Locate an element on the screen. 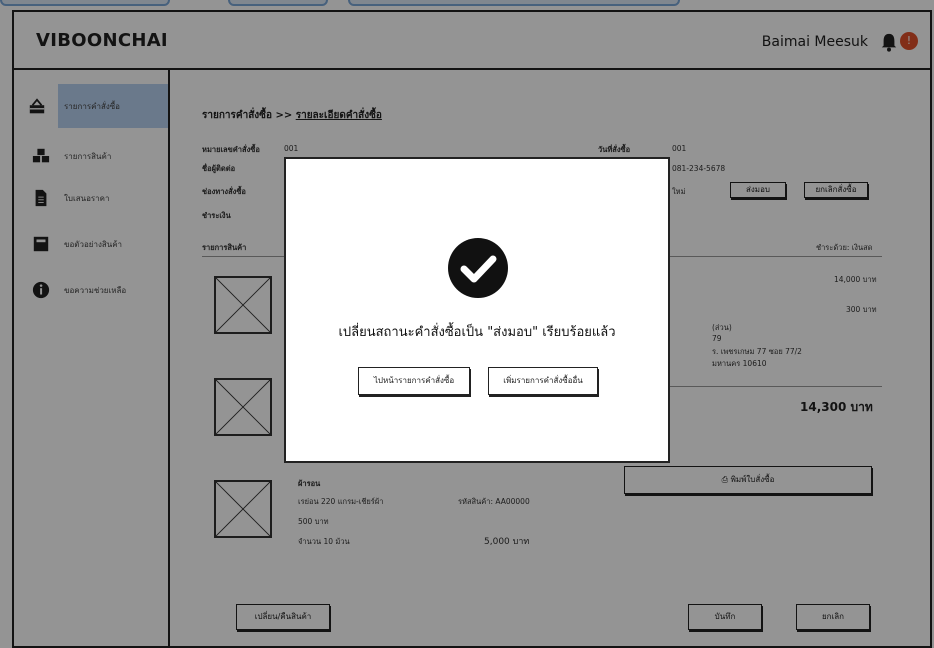 The height and width of the screenshot is (648, 934). add-another-order-button: เพิ่มรายการคำสั่งซื้ออื่น is located at coordinates (543, 381).